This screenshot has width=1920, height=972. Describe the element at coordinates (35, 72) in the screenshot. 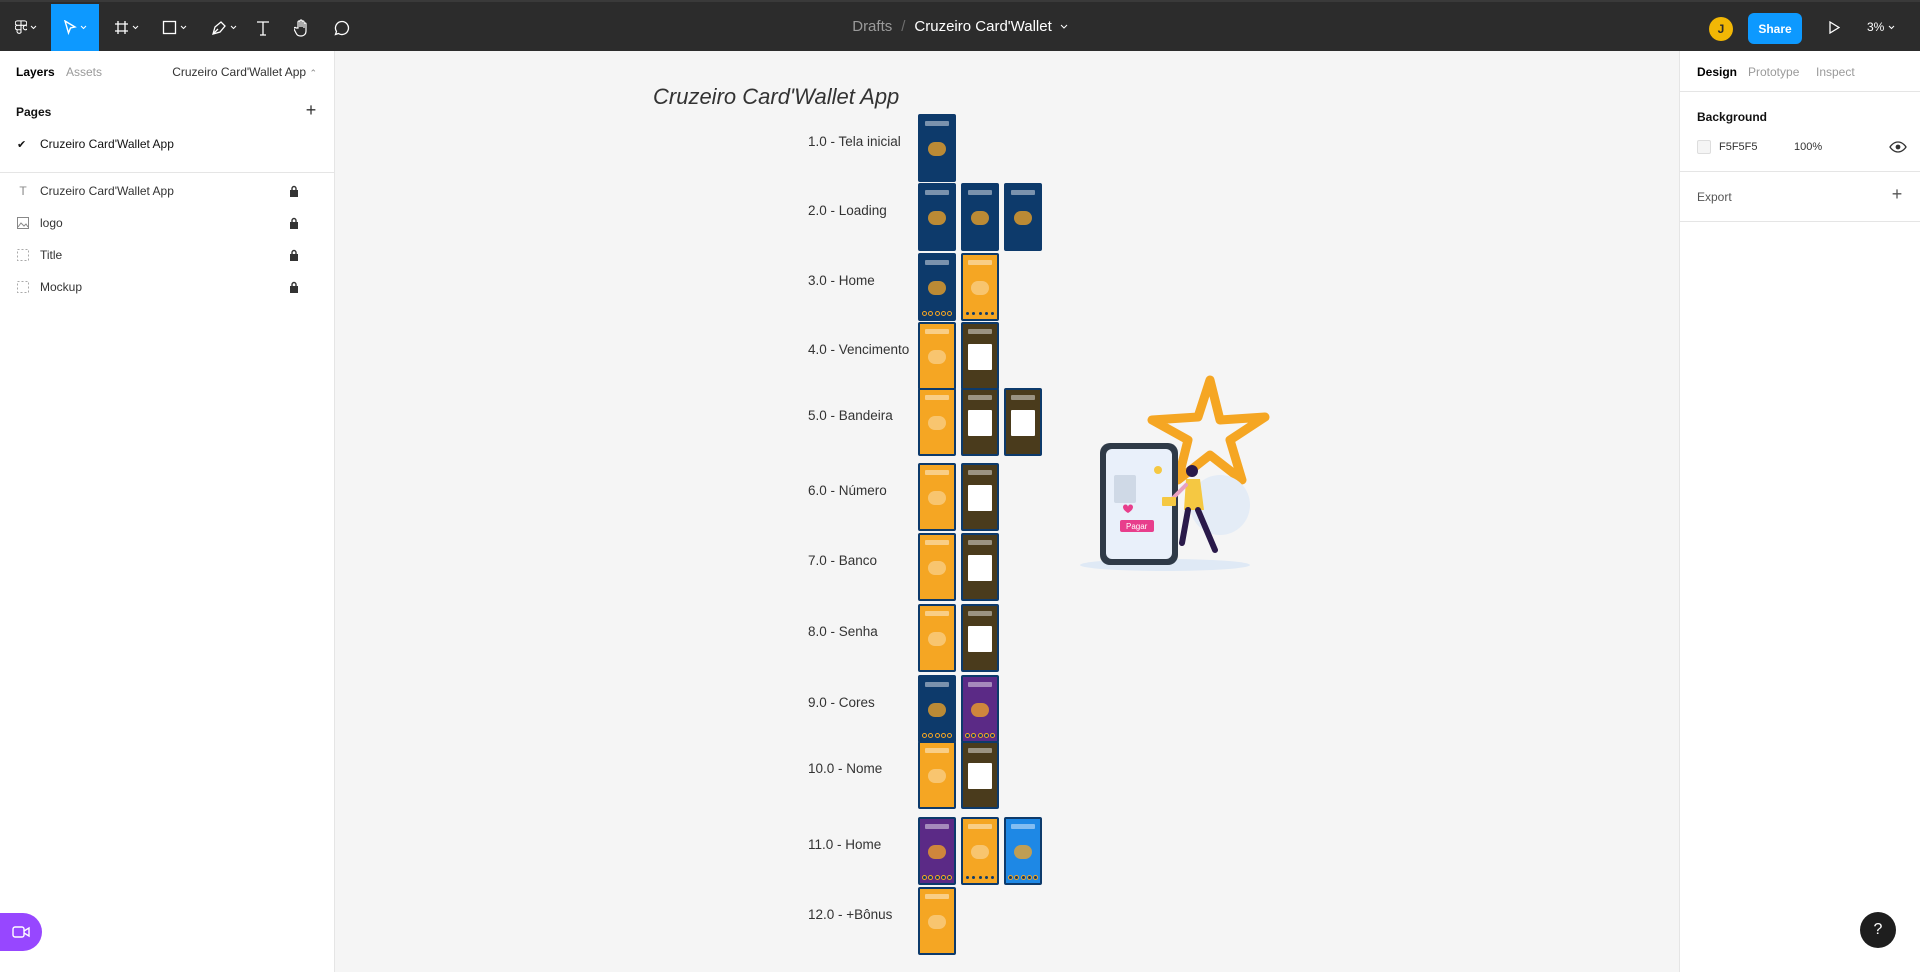

I see `tab-layers: Layers` at that location.